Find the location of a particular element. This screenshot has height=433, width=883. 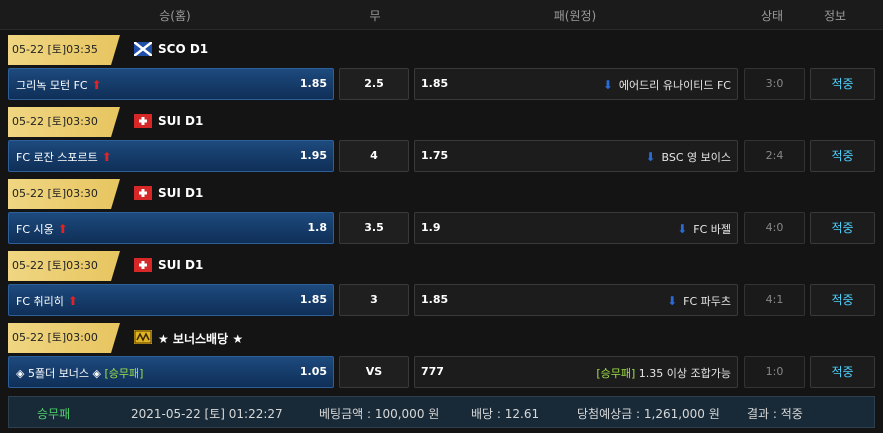

match-score: 1:0 is located at coordinates (774, 372).